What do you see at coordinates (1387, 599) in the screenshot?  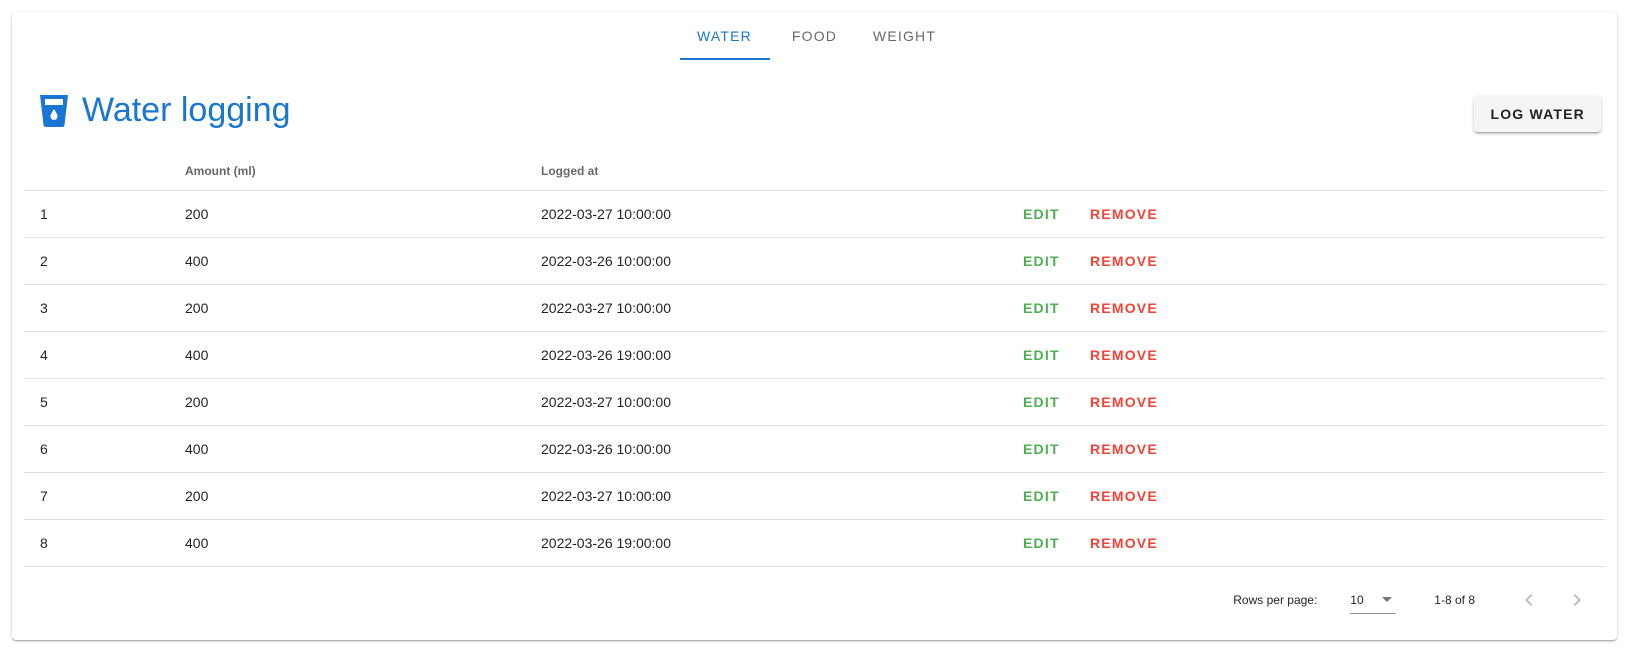 I see `caret-down-icon` at bounding box center [1387, 599].